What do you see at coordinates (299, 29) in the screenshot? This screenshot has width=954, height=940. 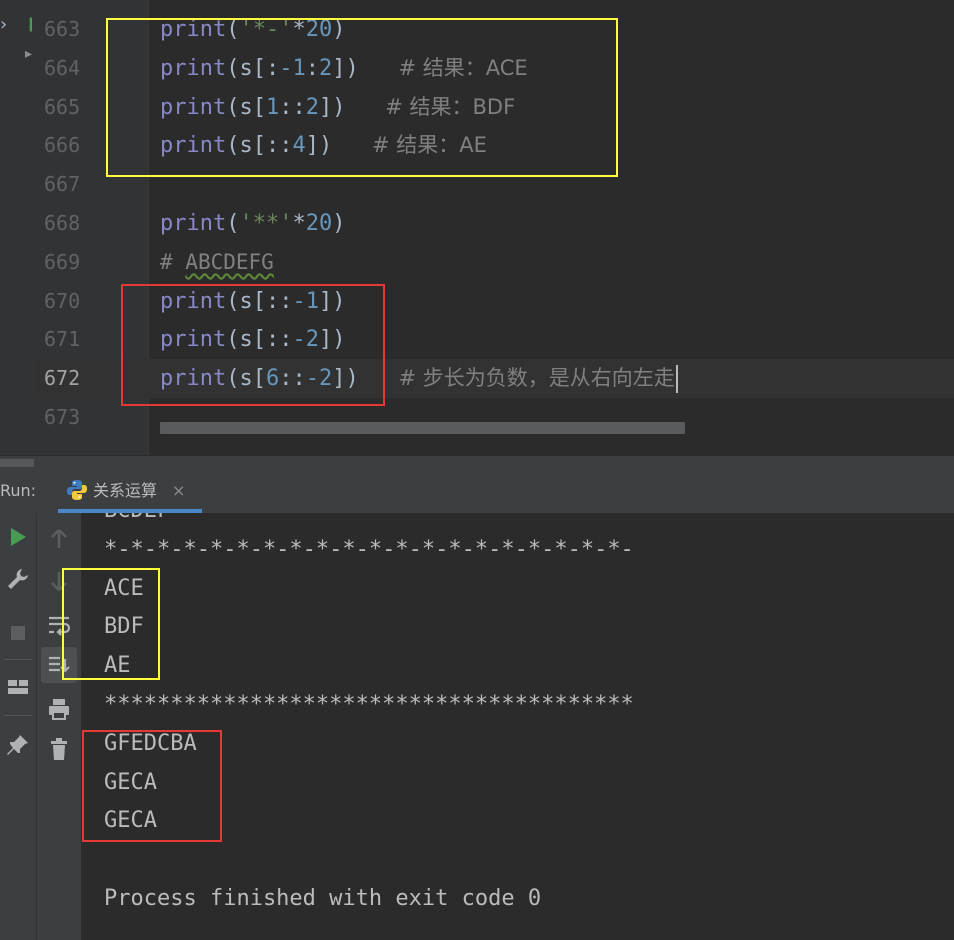 I see `code-token: *` at bounding box center [299, 29].